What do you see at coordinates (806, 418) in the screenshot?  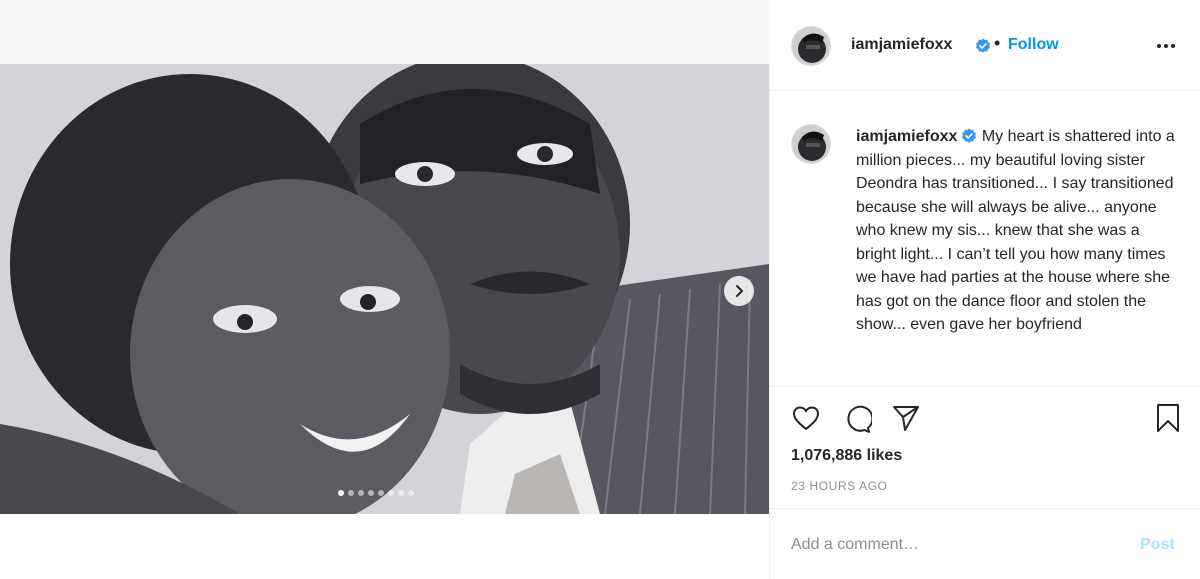 I see `heart-icon` at bounding box center [806, 418].